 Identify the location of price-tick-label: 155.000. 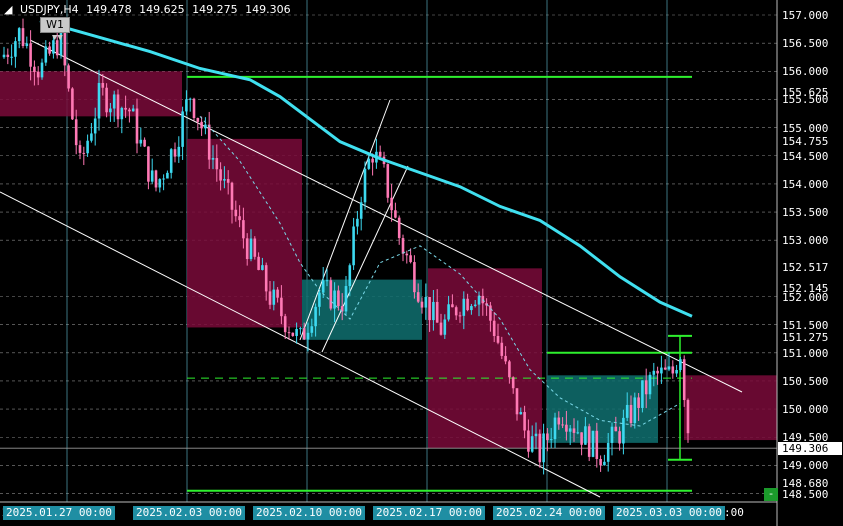
(805, 128).